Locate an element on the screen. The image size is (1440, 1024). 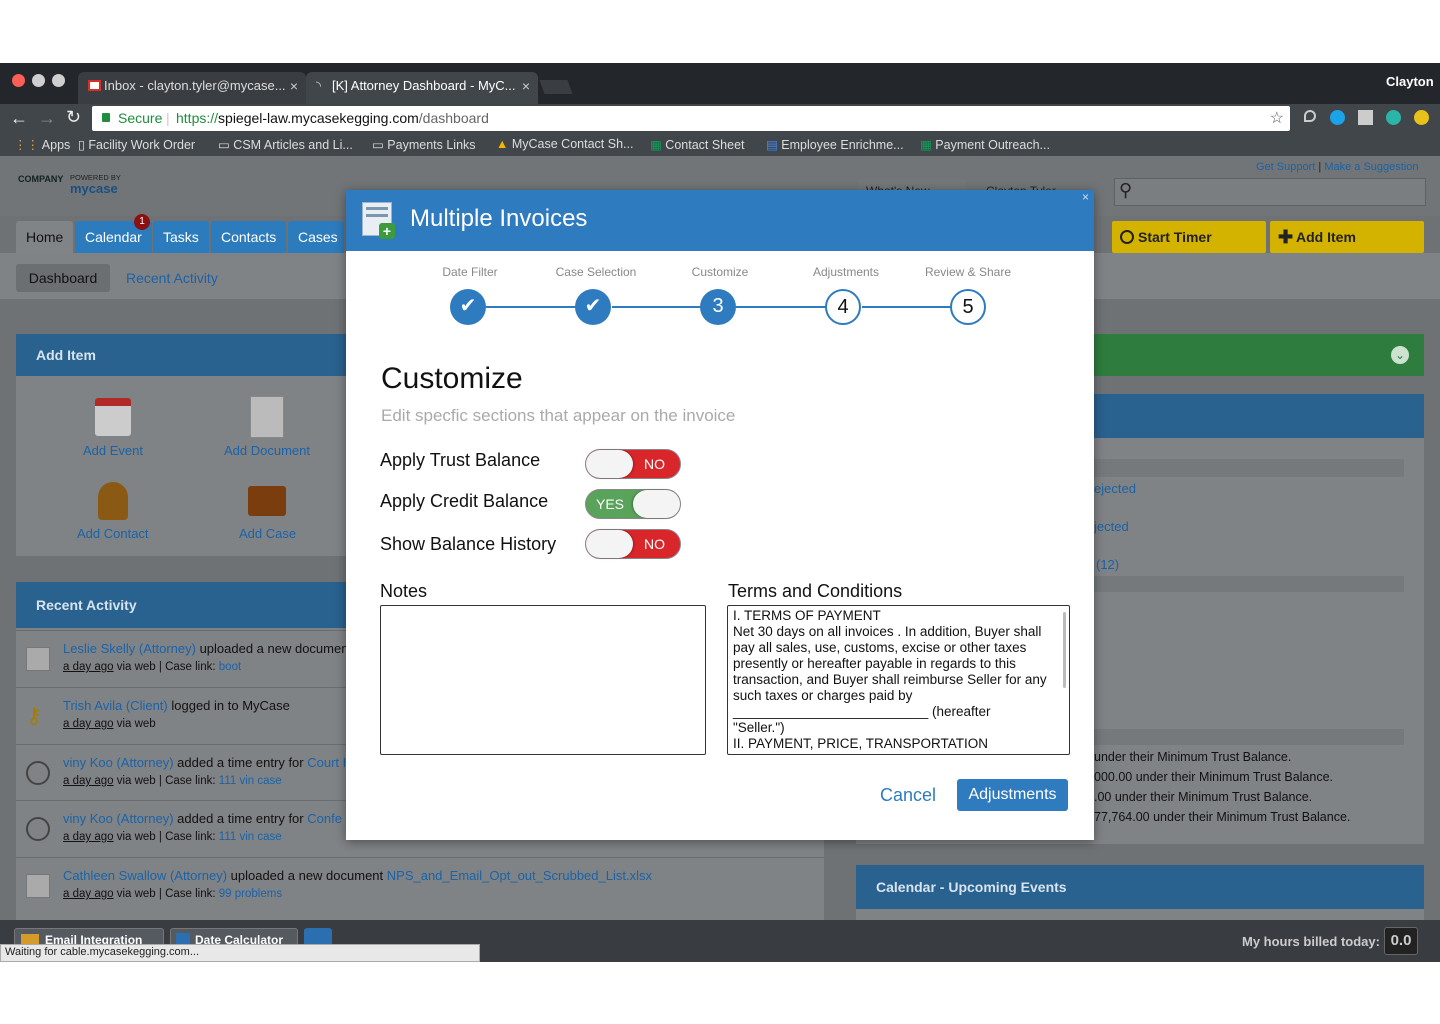
hours-billed-label: My hours billed today: is located at coordinates (1311, 941).